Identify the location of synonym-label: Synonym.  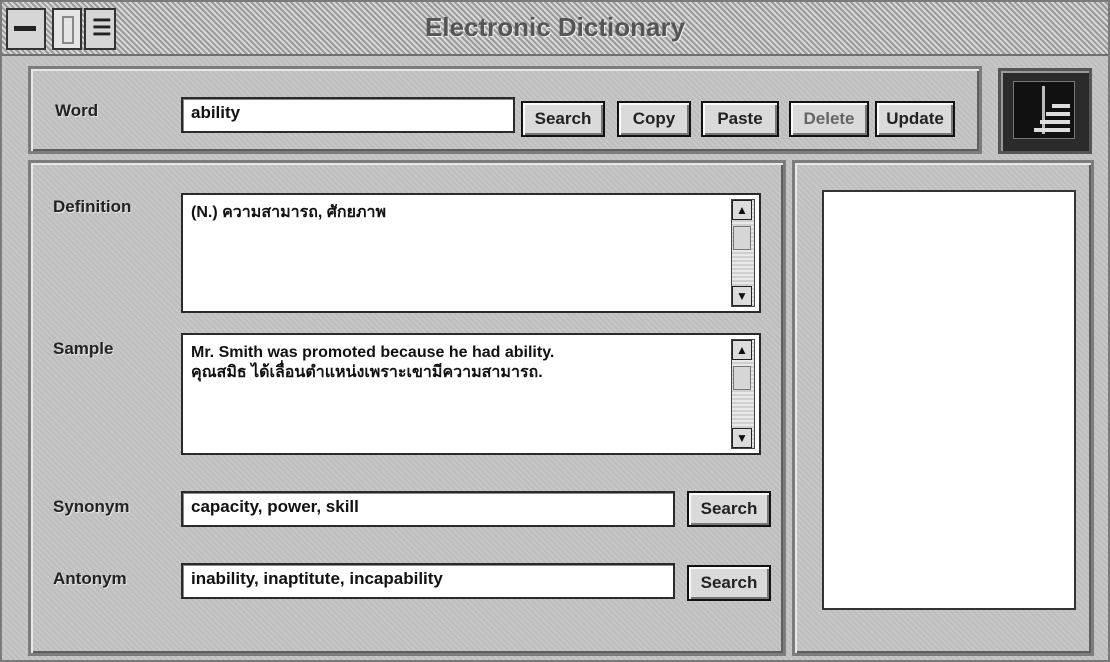
(91, 506).